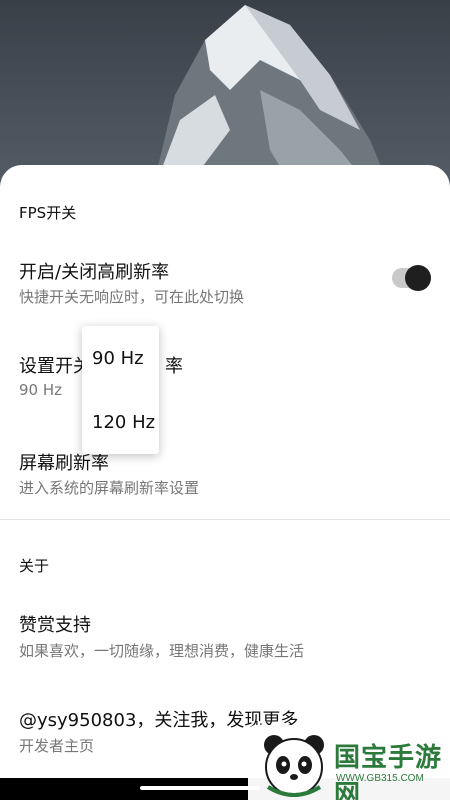 This screenshot has width=450, height=800. What do you see at coordinates (388, 771) in the screenshot?
I see `watermark-text: 国宝手游网` at bounding box center [388, 771].